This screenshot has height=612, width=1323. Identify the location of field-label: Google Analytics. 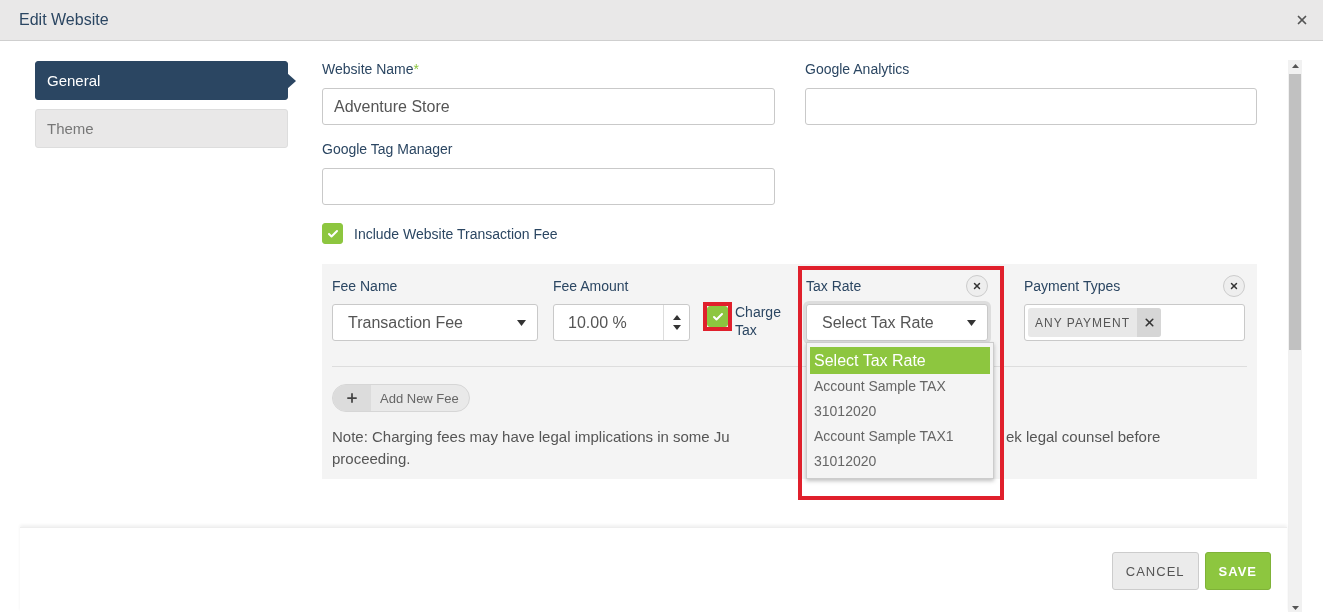
(858, 69).